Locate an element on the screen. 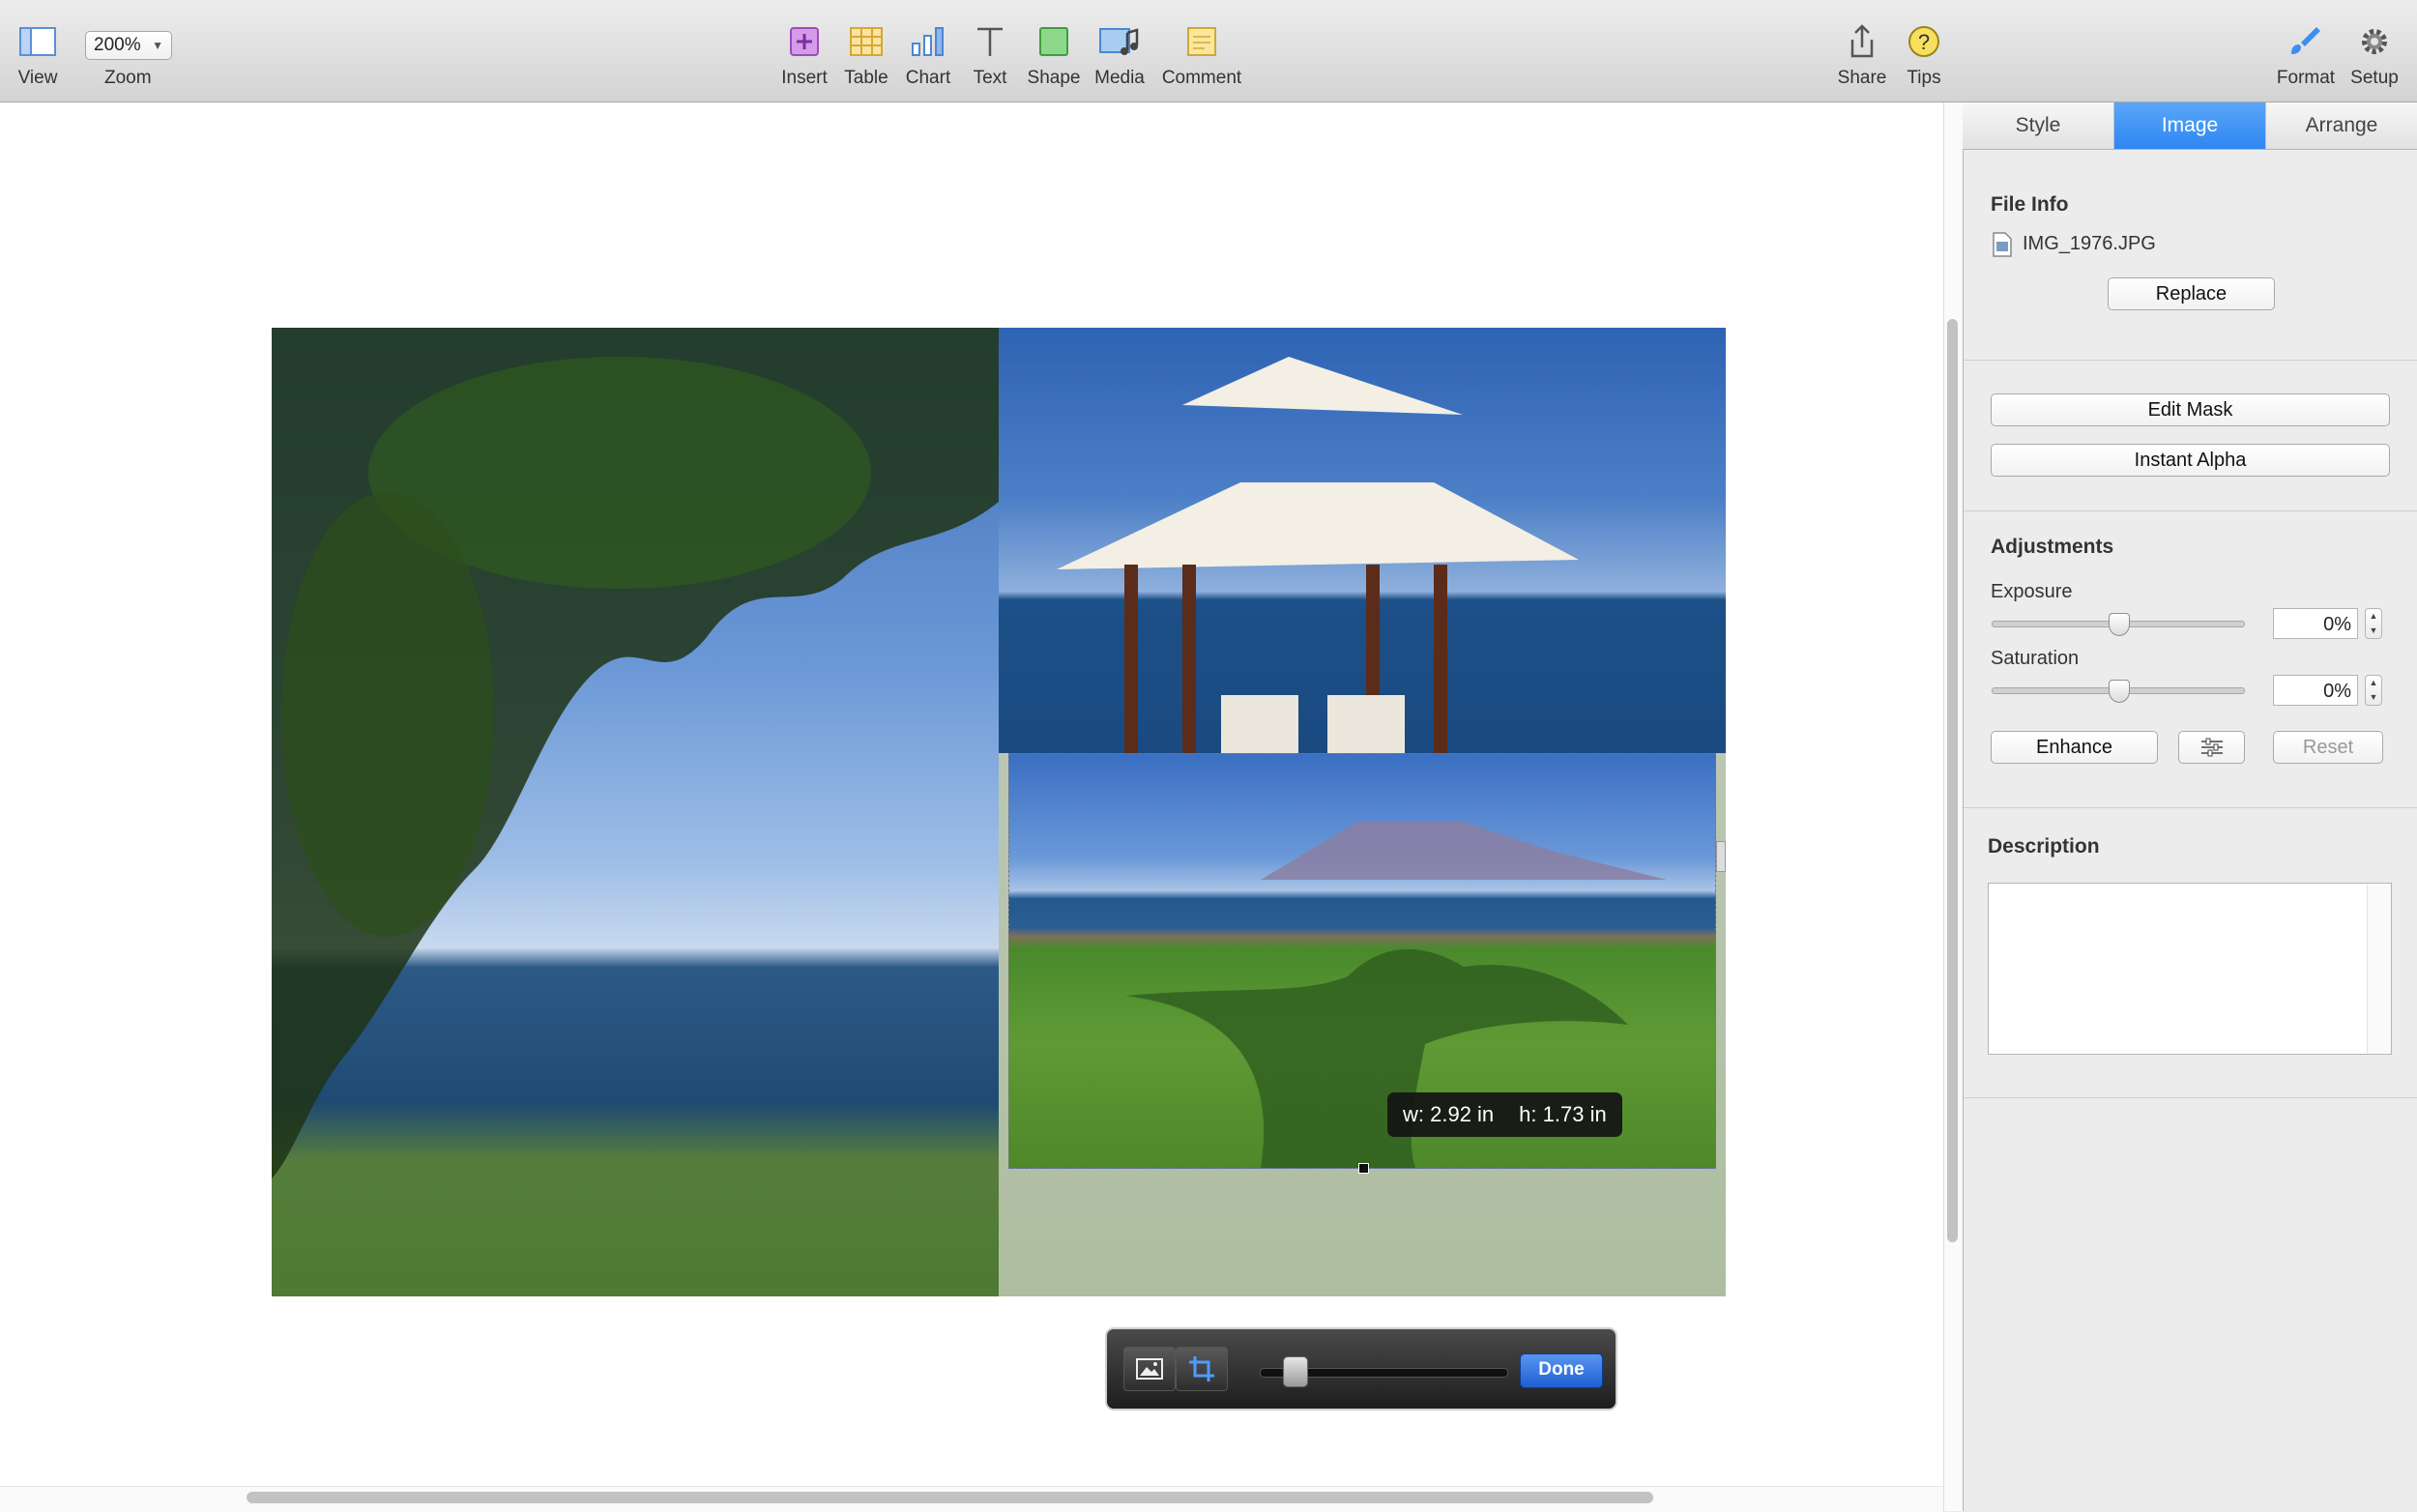 The height and width of the screenshot is (1512, 2417). tips-button: ? Tips is located at coordinates (1923, 53).